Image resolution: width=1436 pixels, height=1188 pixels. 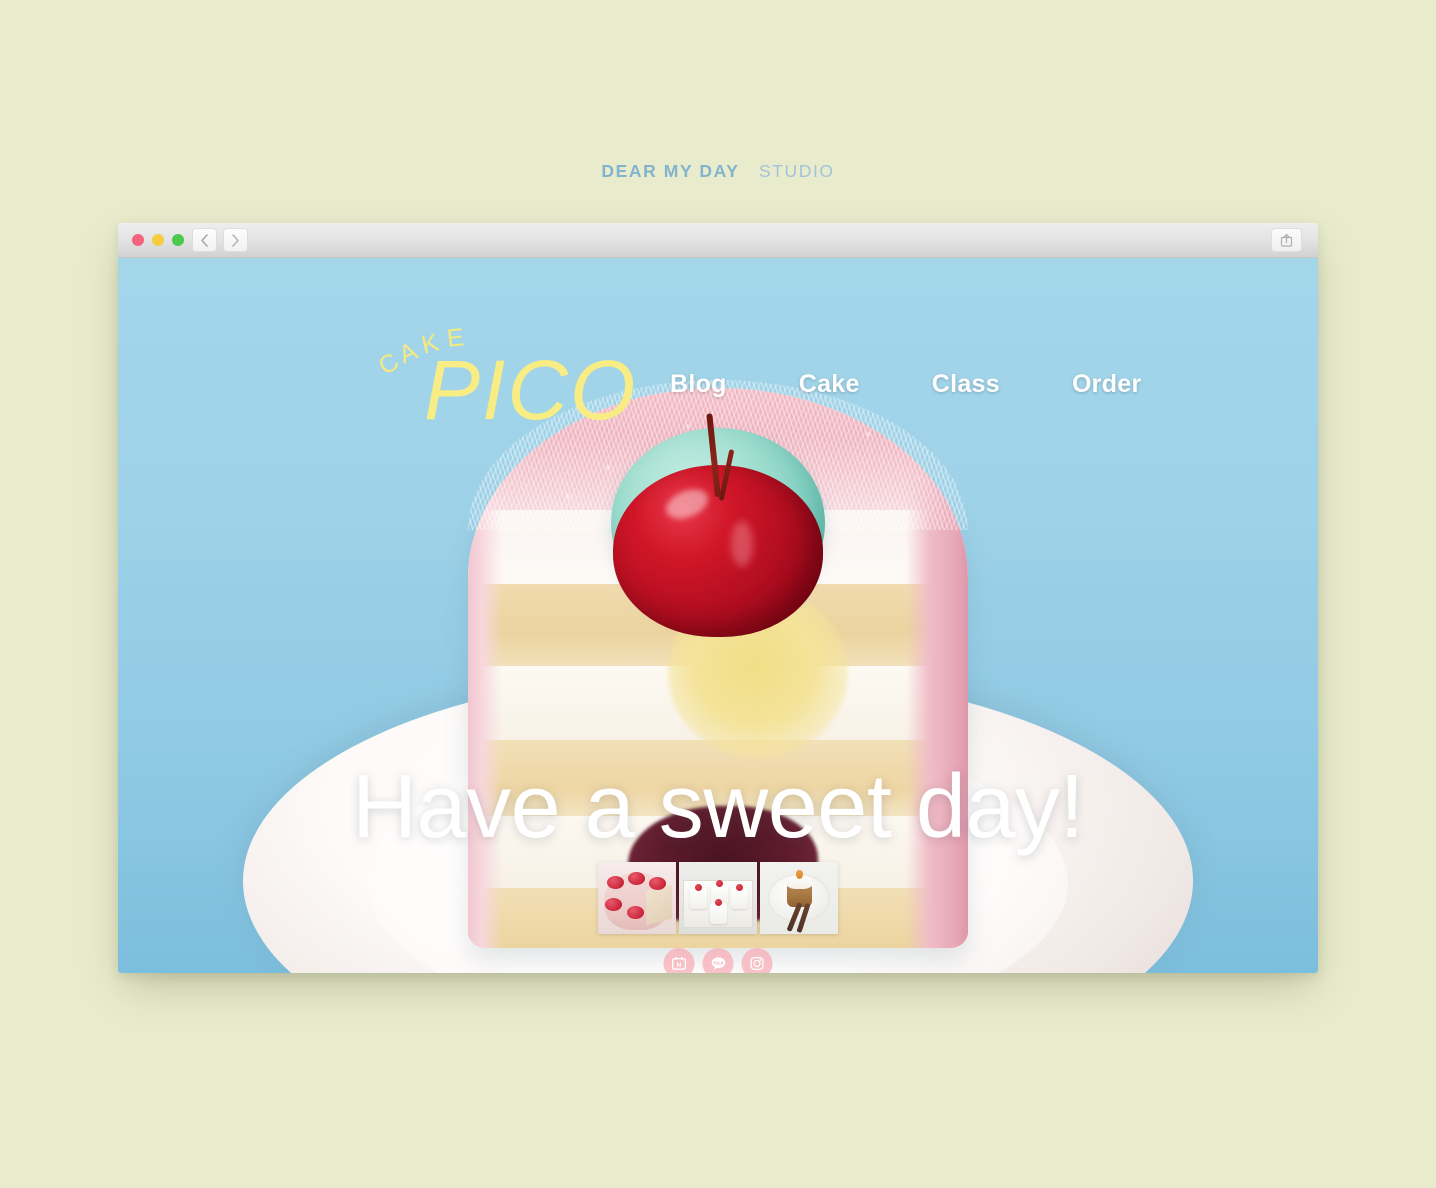 I want to click on back-icon, so click(x=204, y=240).